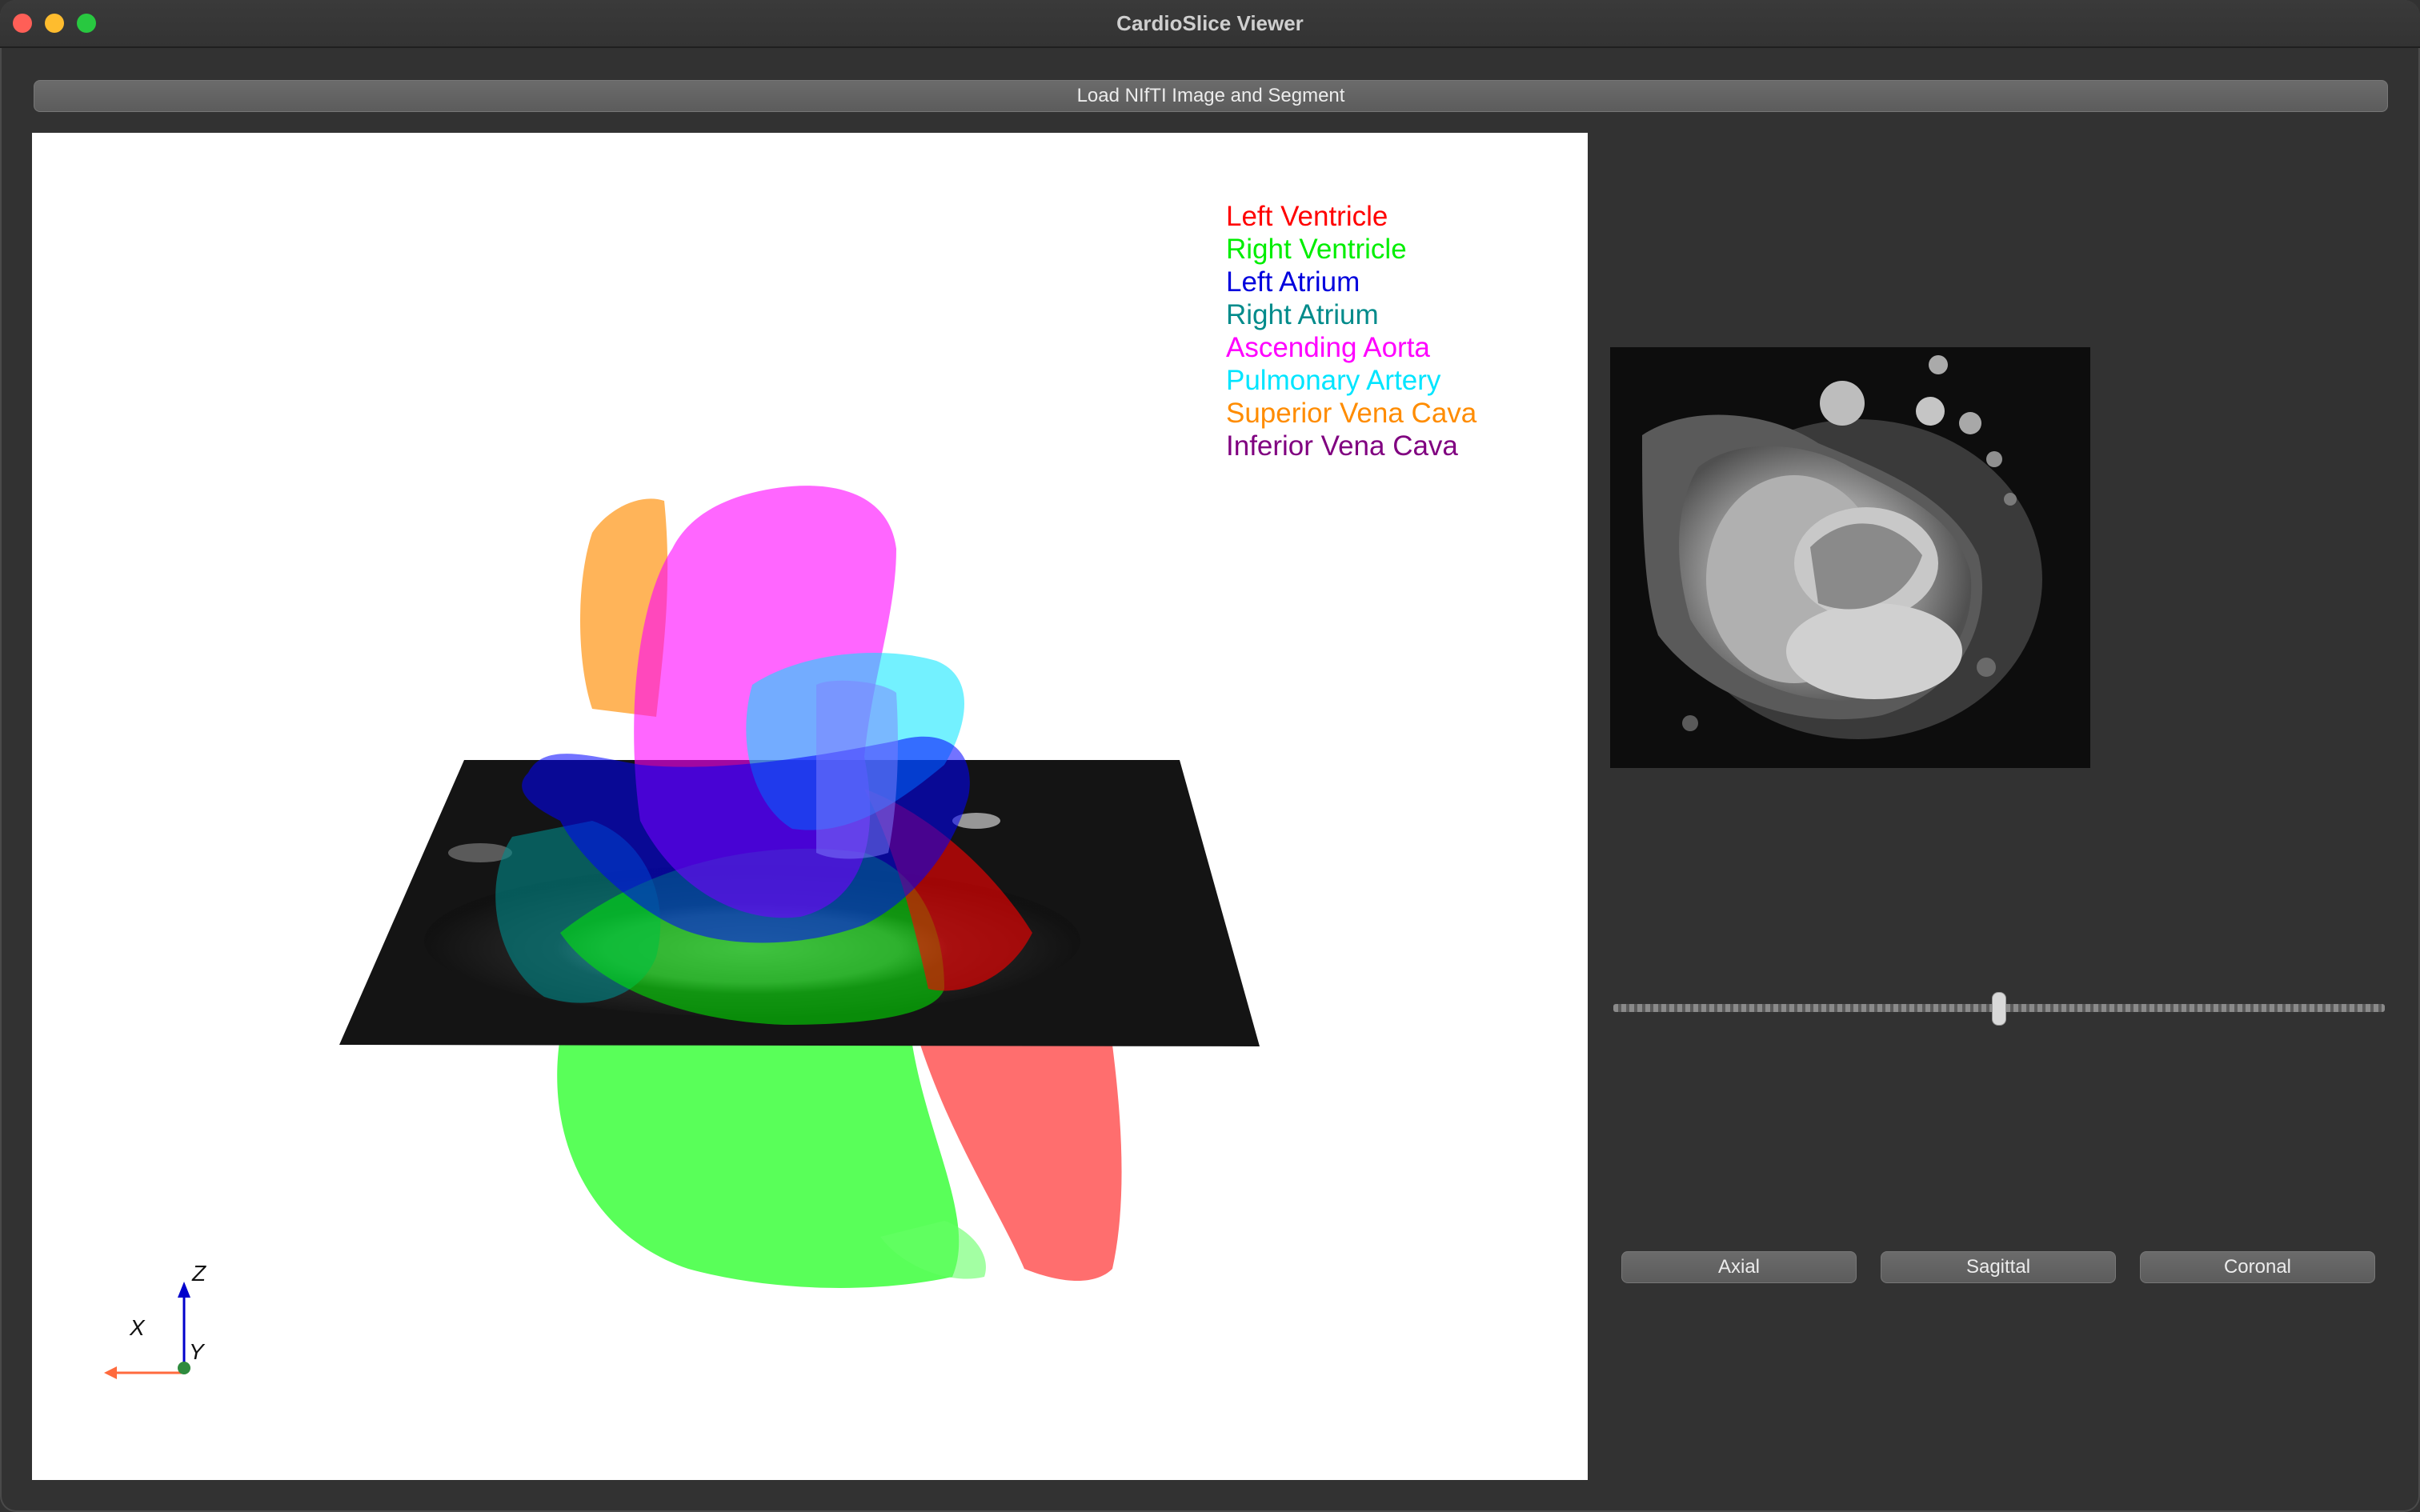  I want to click on slice-slider-thumb, so click(1999, 1009).